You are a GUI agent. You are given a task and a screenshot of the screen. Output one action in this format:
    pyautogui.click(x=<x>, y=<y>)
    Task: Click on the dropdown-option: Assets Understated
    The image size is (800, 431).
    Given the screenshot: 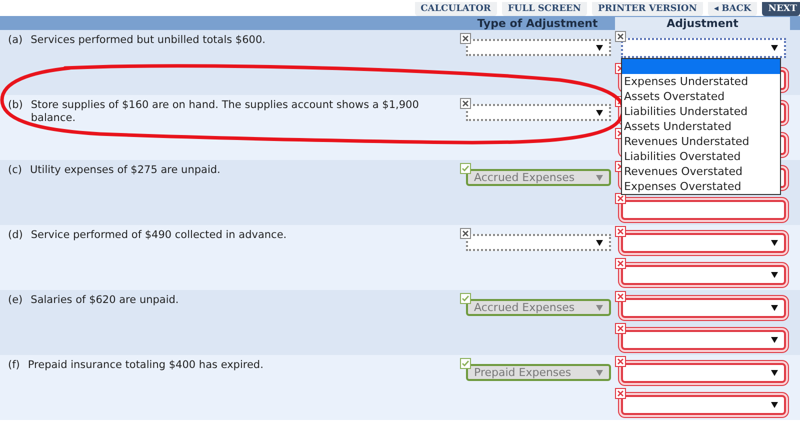 What is the action you would take?
    pyautogui.click(x=701, y=126)
    